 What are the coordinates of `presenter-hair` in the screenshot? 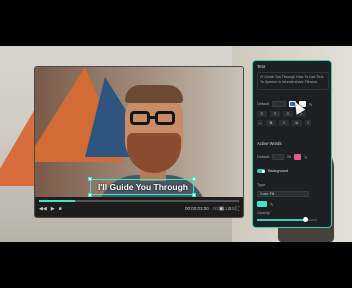 It's located at (154, 94).